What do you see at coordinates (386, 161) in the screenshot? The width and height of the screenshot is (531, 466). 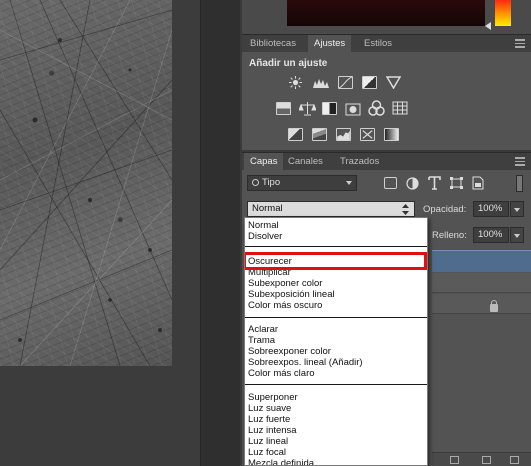 I see `layers-tabbar: Capas Canales Trazados` at bounding box center [386, 161].